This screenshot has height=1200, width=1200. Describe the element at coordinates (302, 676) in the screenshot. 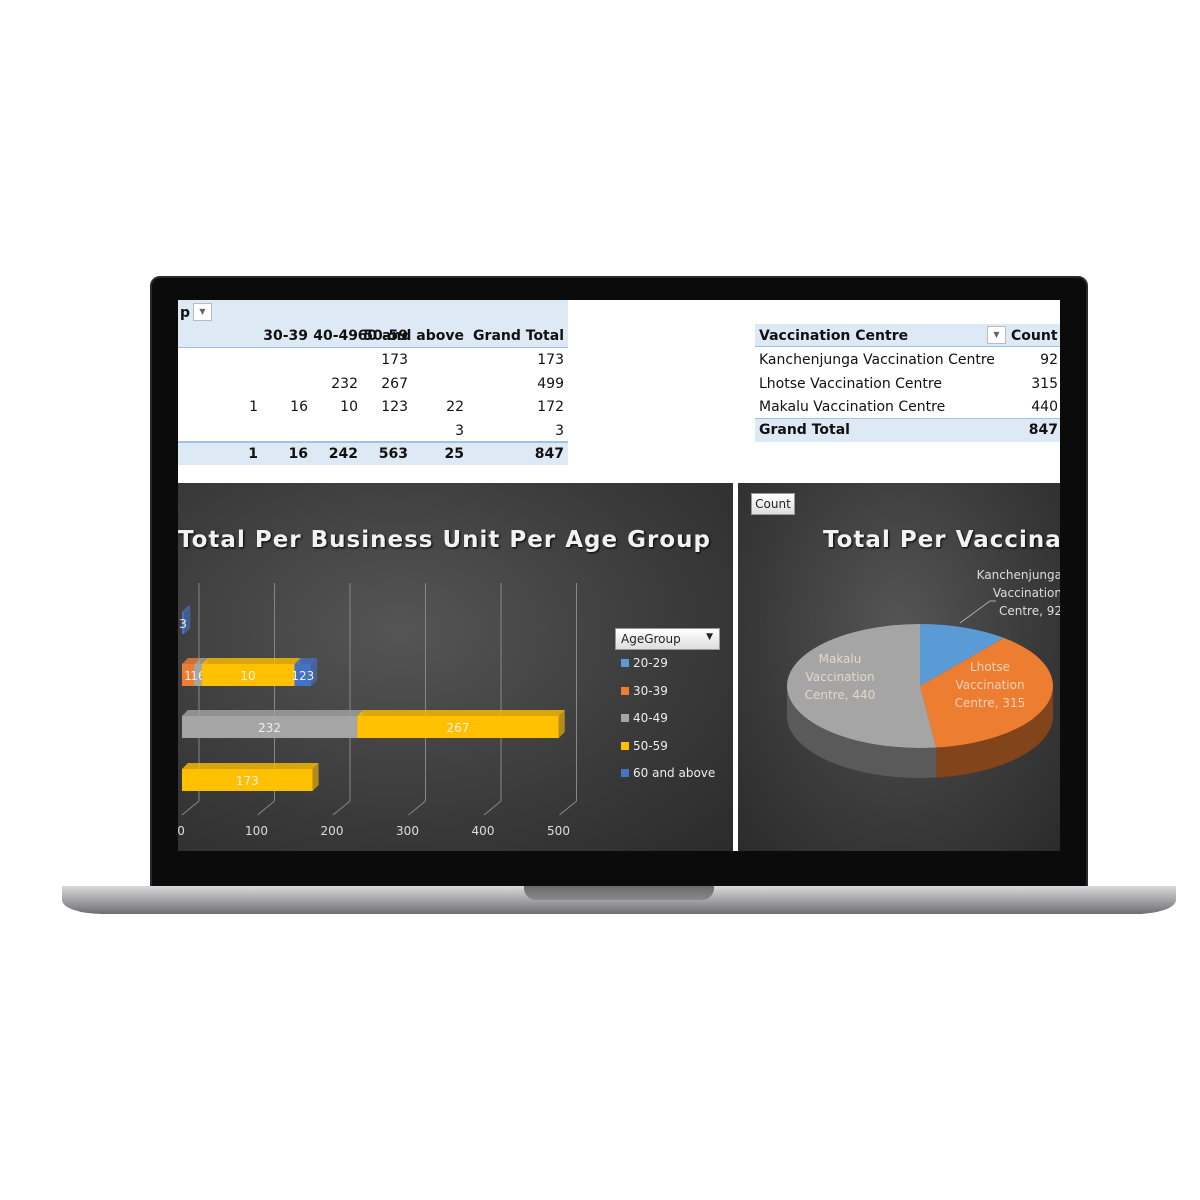

I see `data-label: 123` at that location.